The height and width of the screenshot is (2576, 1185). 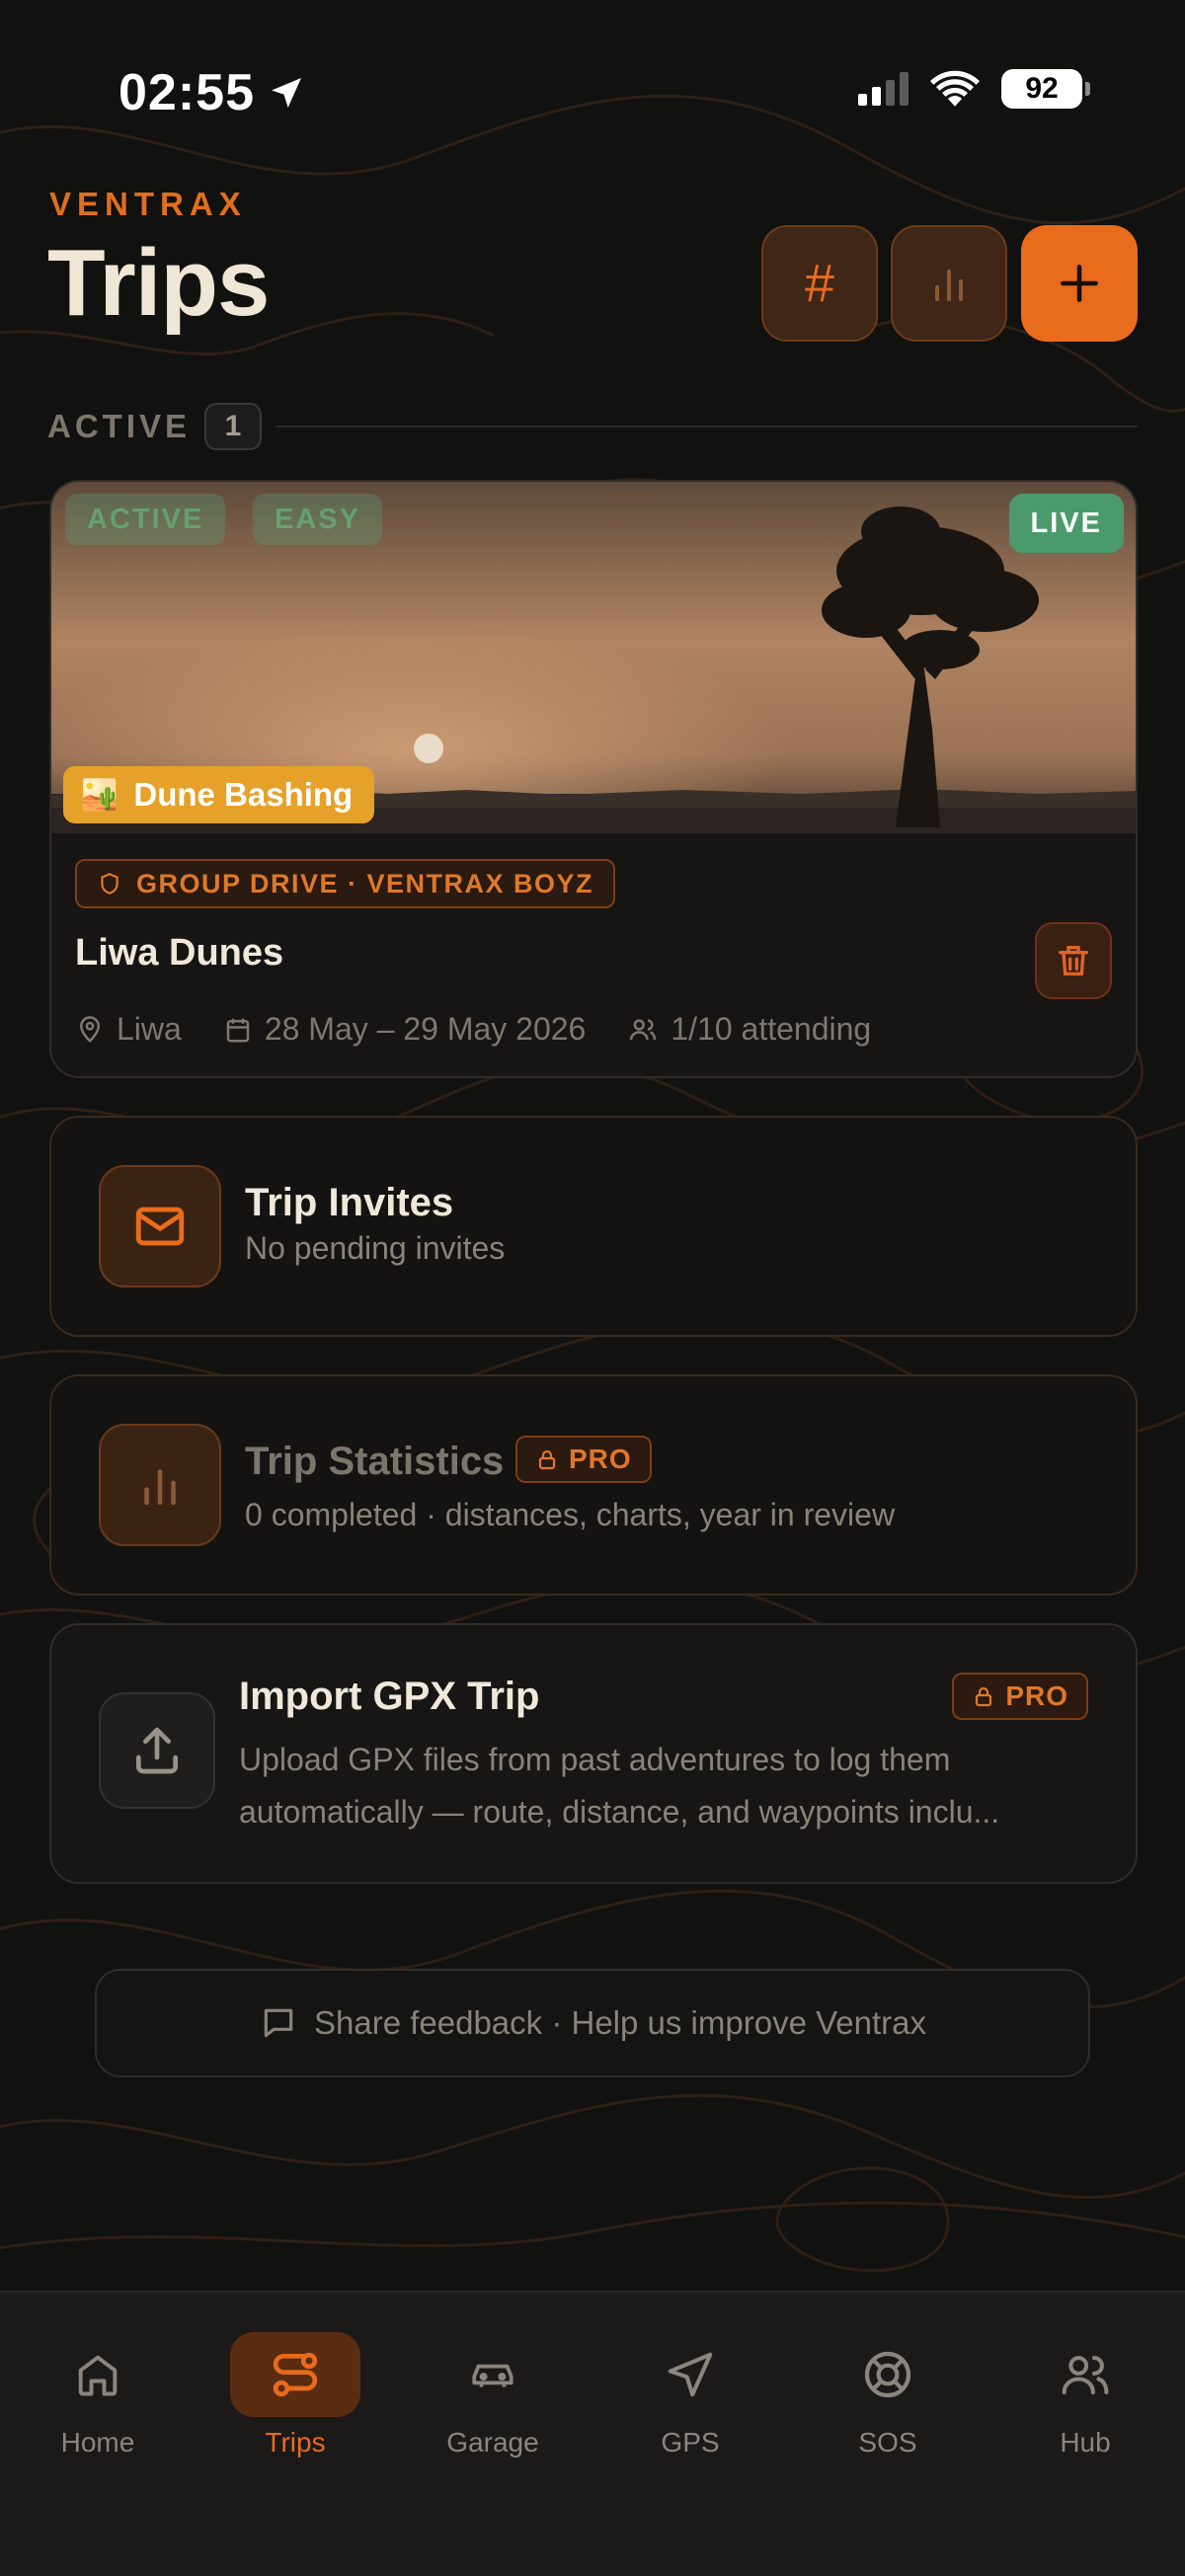 I want to click on trip-name: Liwa Dunes, so click(x=180, y=953).